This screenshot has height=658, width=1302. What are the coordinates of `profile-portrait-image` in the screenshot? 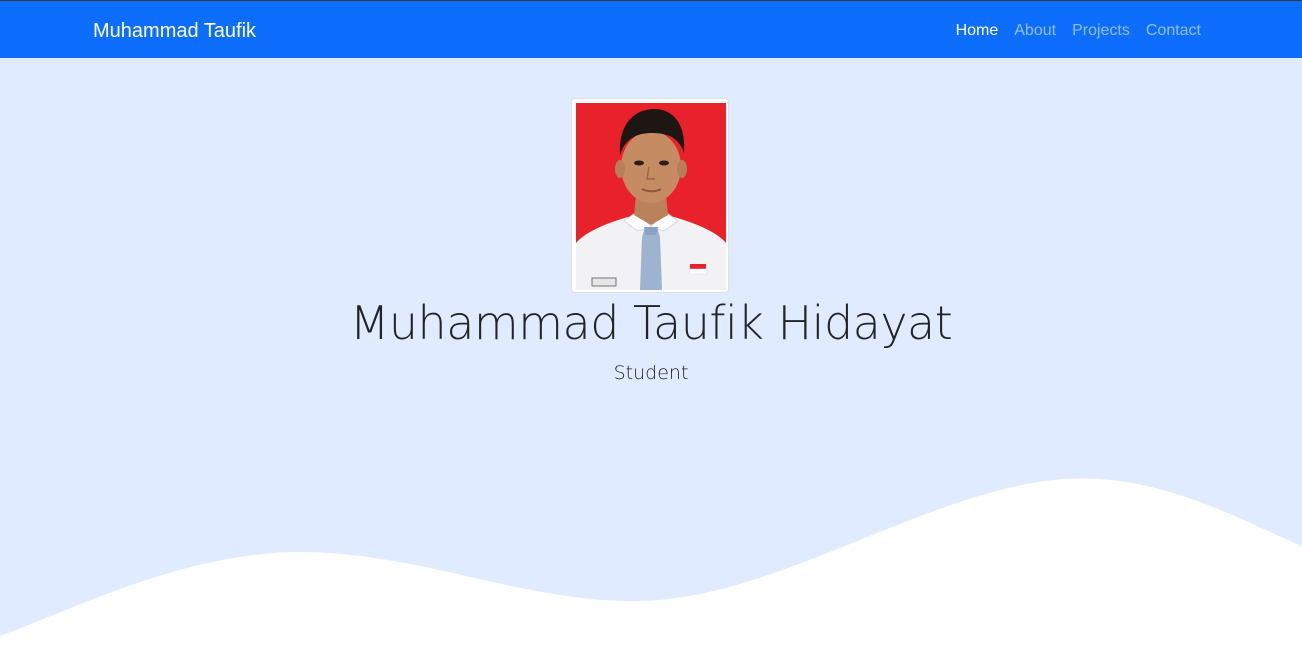 It's located at (651, 196).